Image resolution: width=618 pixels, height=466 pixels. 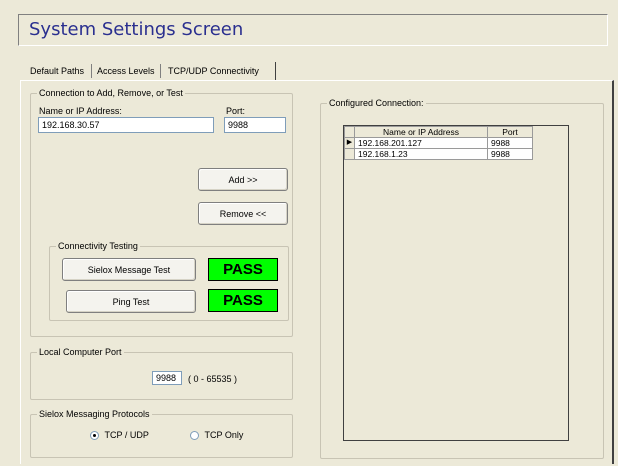 What do you see at coordinates (421, 132) in the screenshot?
I see `column-header-address: Name or IP Address` at bounding box center [421, 132].